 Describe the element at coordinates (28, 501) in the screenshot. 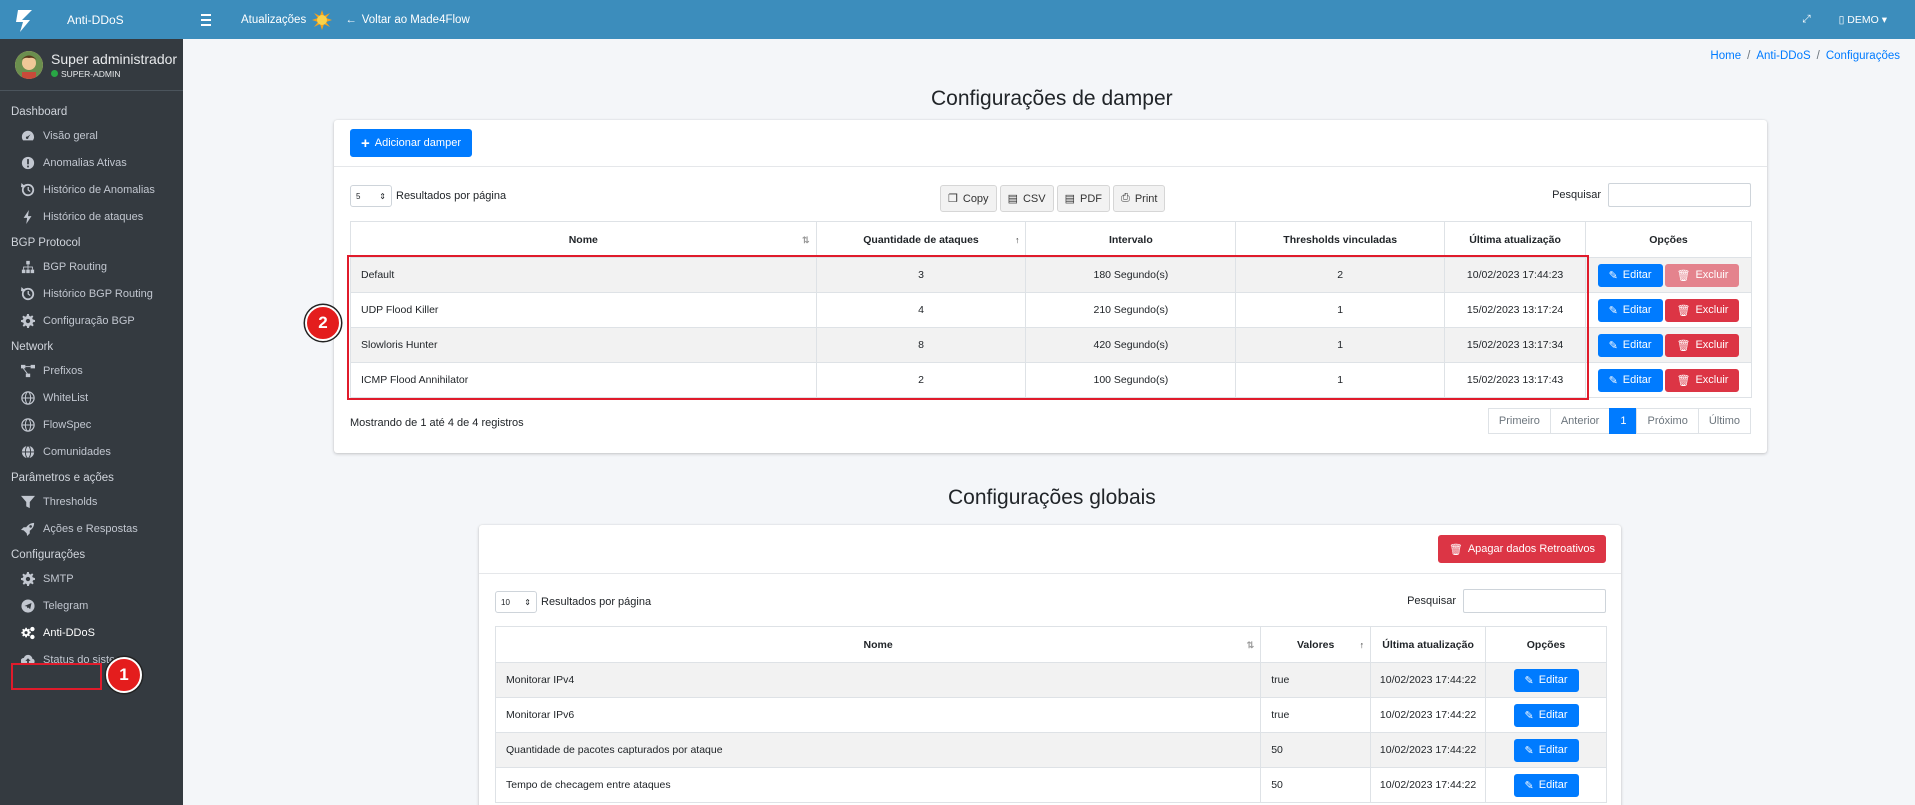

I see `filter-icon` at that location.